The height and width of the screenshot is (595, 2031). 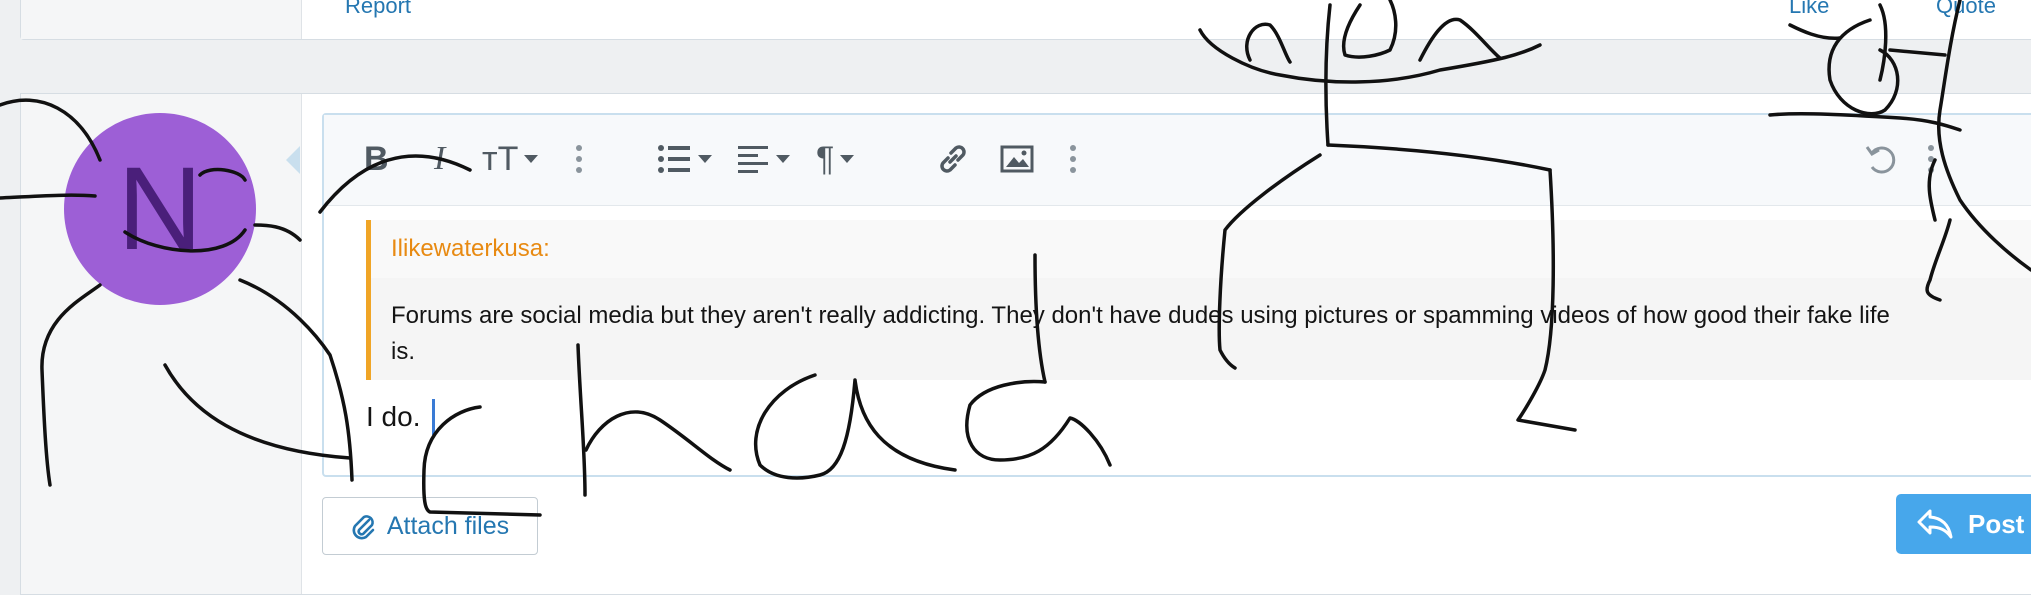 What do you see at coordinates (753, 159) in the screenshot?
I see `align-left-icon` at bounding box center [753, 159].